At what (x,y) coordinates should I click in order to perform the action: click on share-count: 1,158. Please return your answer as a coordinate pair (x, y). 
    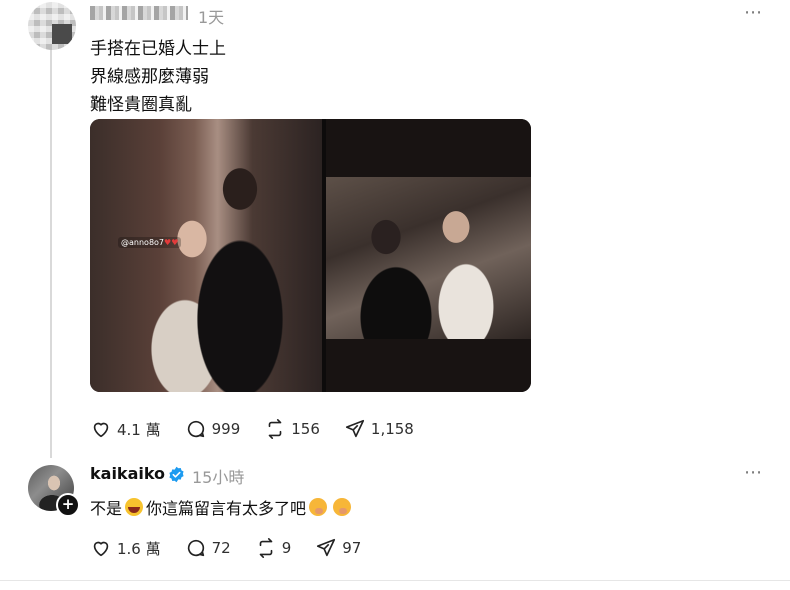
    Looking at the image, I should click on (392, 429).